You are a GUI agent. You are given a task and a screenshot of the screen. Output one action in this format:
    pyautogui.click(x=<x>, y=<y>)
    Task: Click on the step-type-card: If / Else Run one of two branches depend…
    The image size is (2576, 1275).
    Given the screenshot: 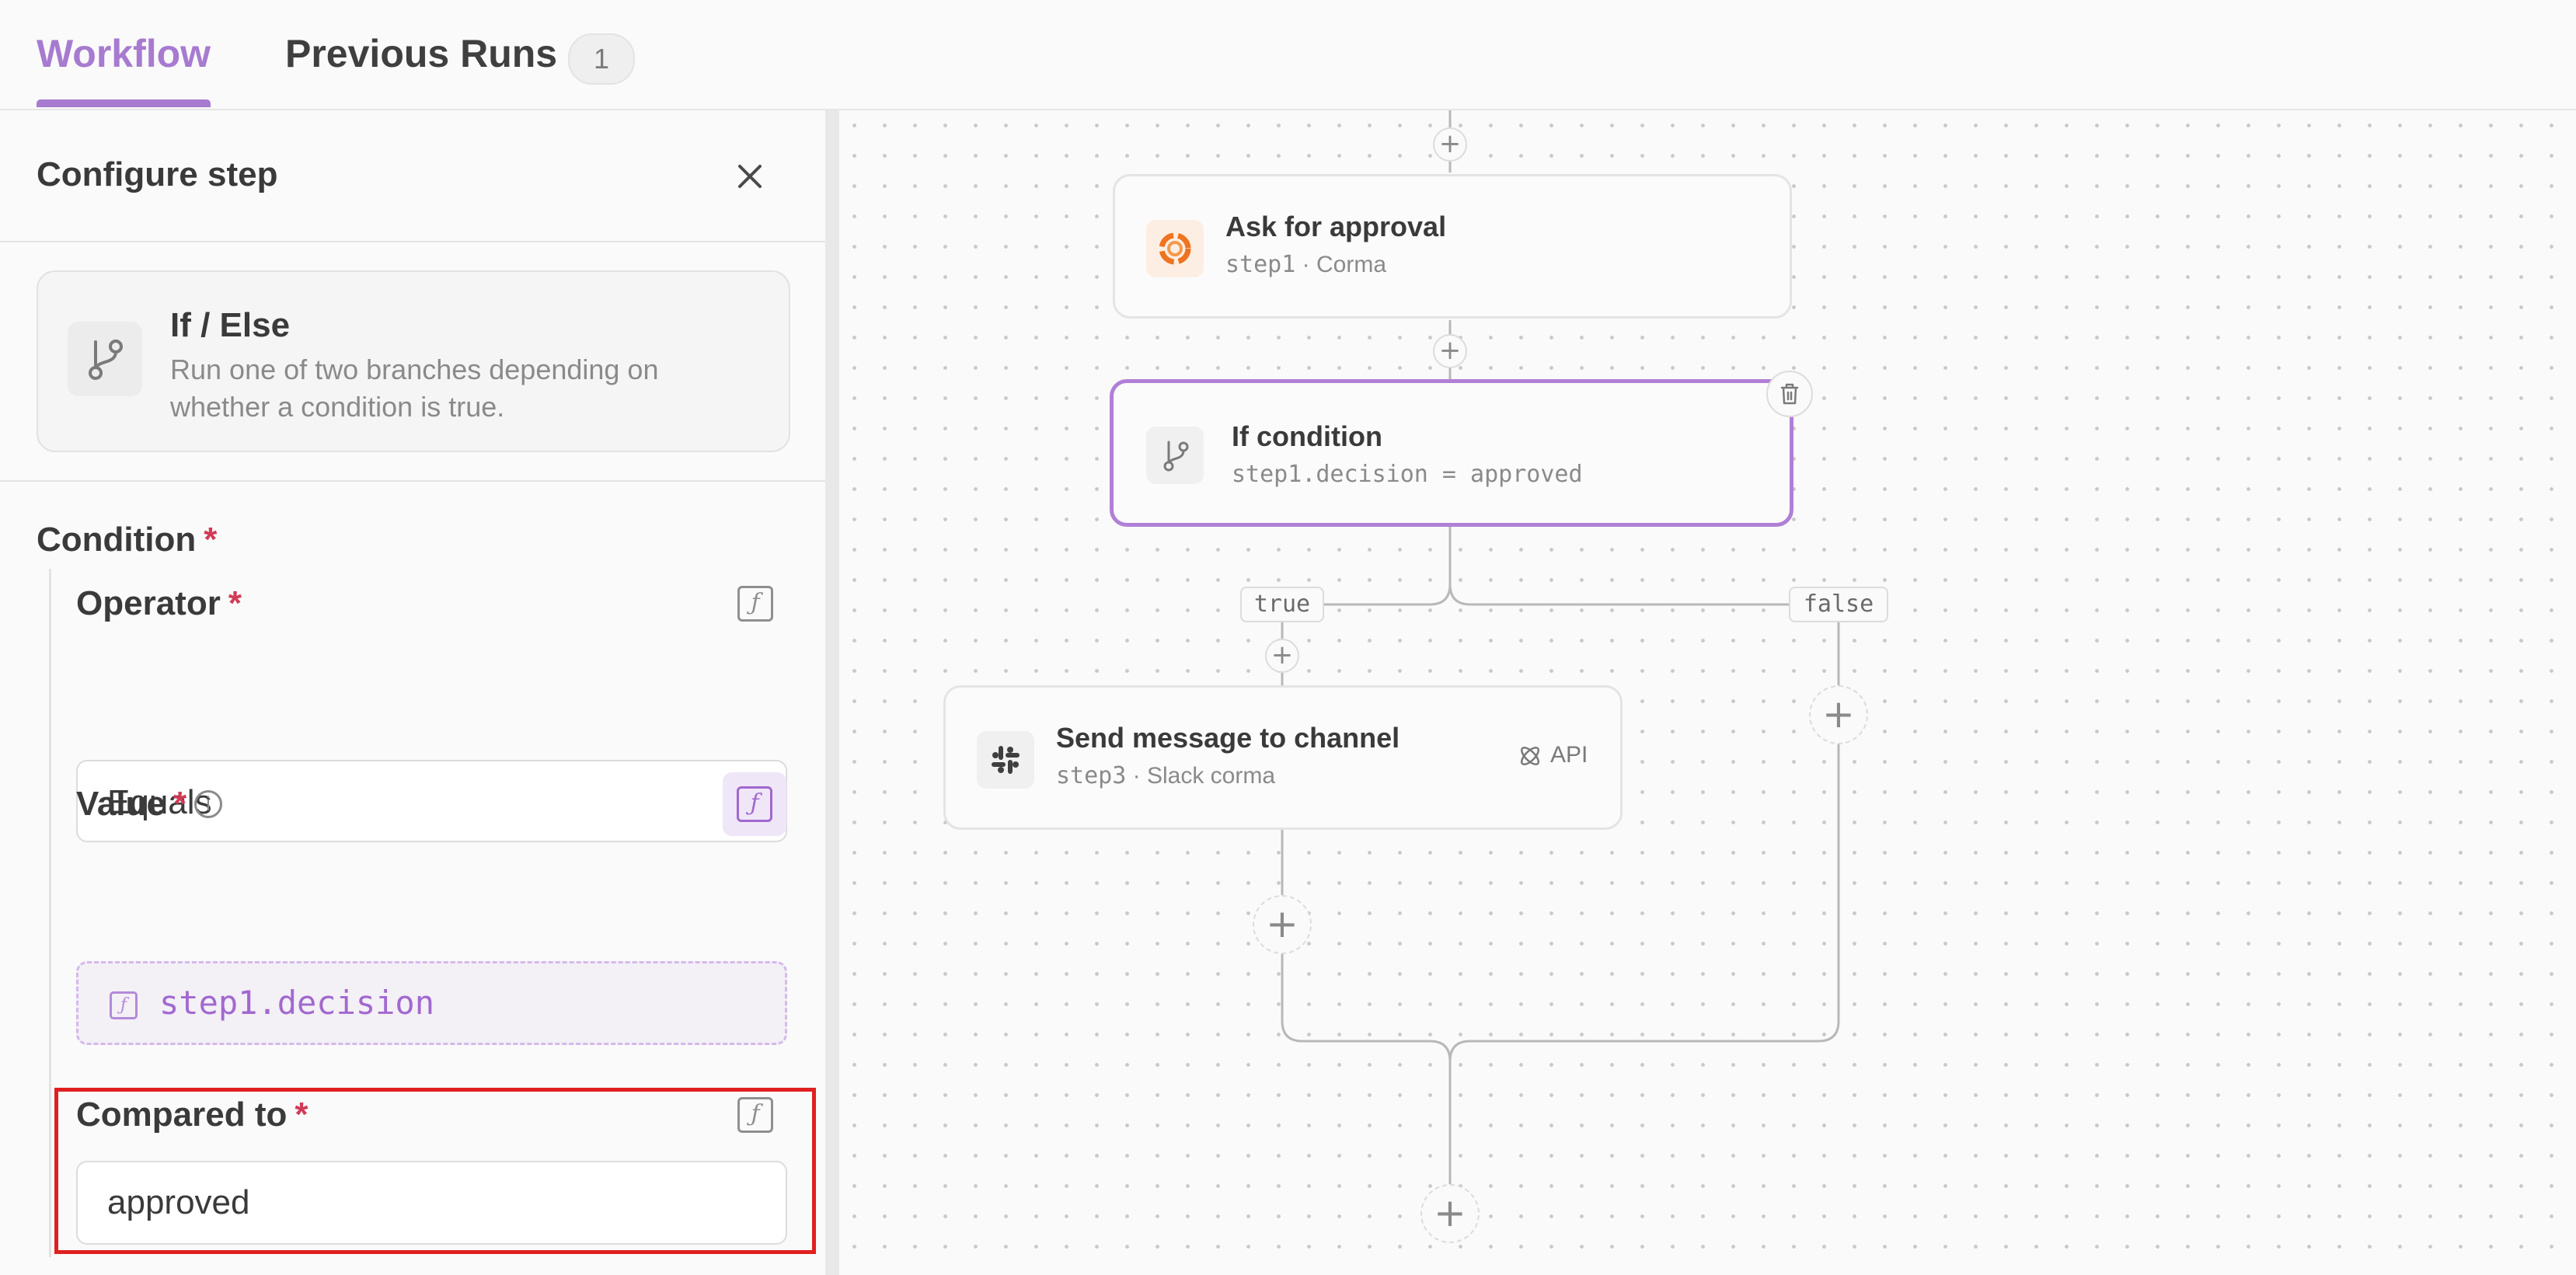 What is the action you would take?
    pyautogui.click(x=413, y=361)
    